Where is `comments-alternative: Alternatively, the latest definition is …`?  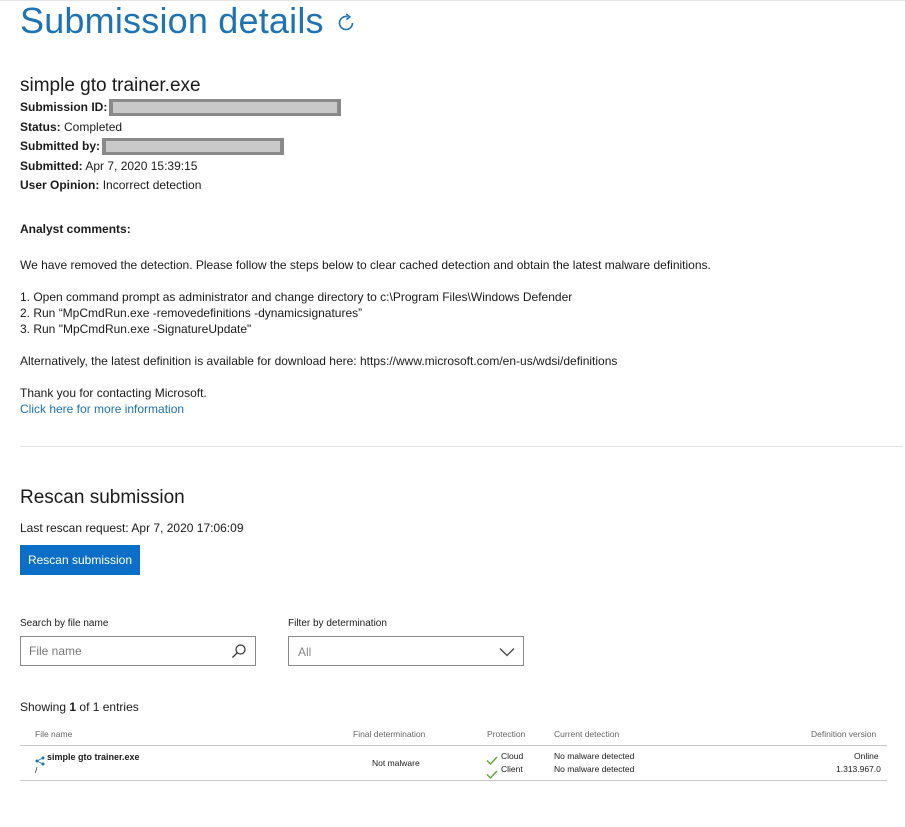
comments-alternative: Alternatively, the latest definition is … is located at coordinates (319, 361).